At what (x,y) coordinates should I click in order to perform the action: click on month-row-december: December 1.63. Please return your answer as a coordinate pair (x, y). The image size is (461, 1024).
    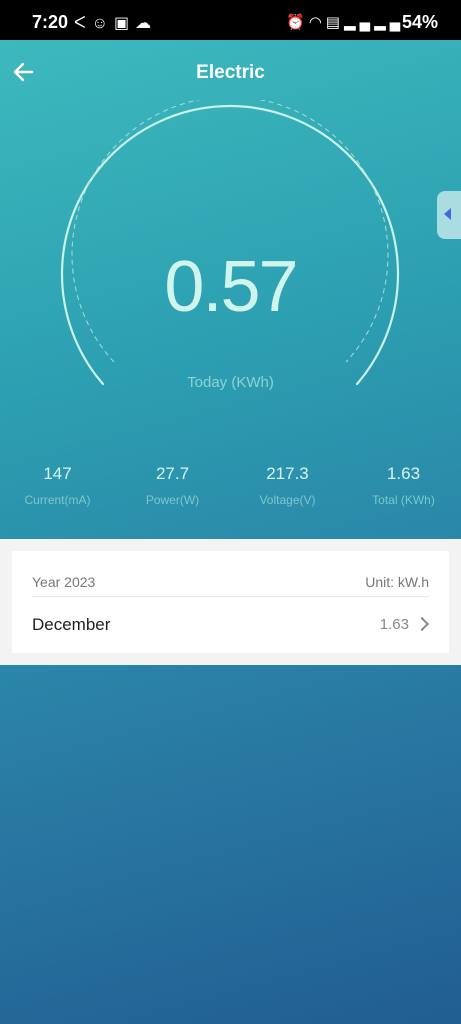
    Looking at the image, I should click on (231, 625).